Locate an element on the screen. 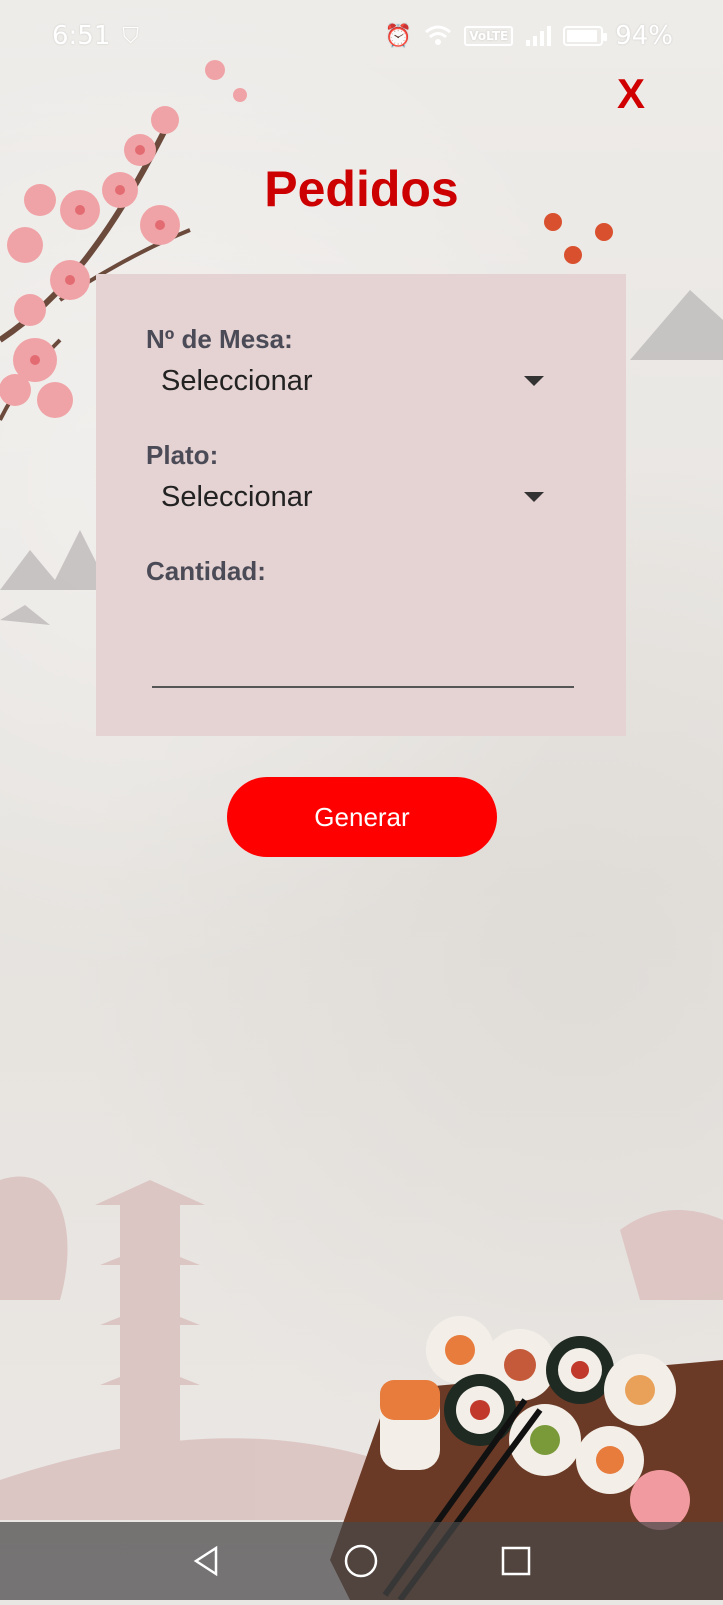 This screenshot has width=723, height=1605. battery-icon is located at coordinates (585, 36).